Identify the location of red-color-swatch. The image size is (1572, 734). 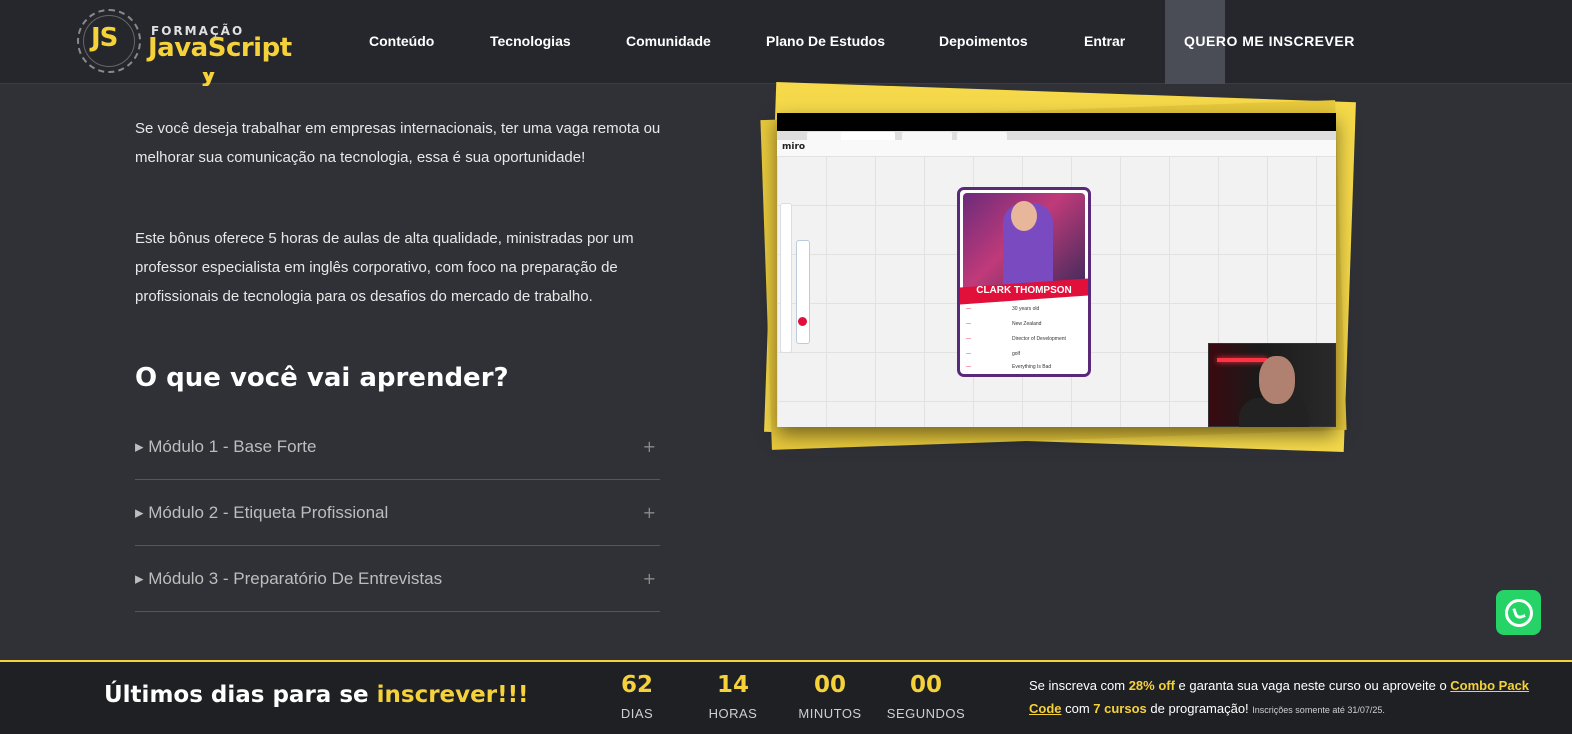
(802, 321).